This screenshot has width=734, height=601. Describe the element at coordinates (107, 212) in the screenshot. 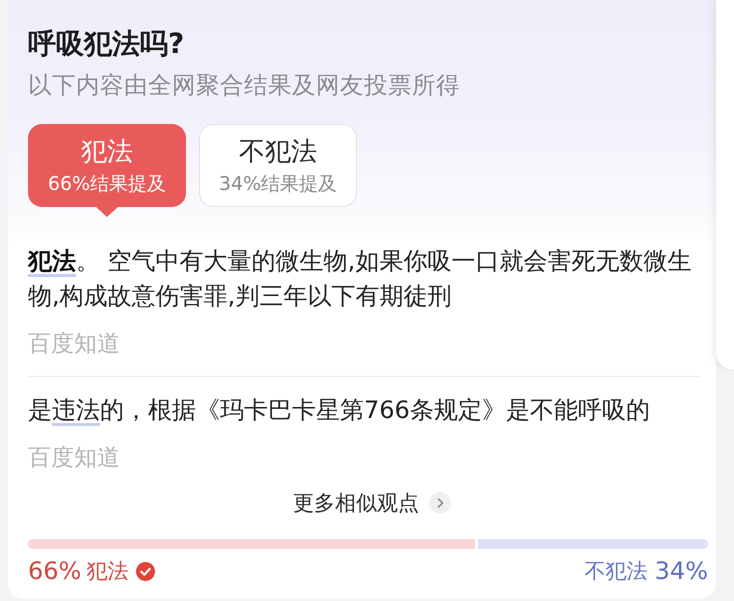

I see `pointer-triangle-icon` at that location.